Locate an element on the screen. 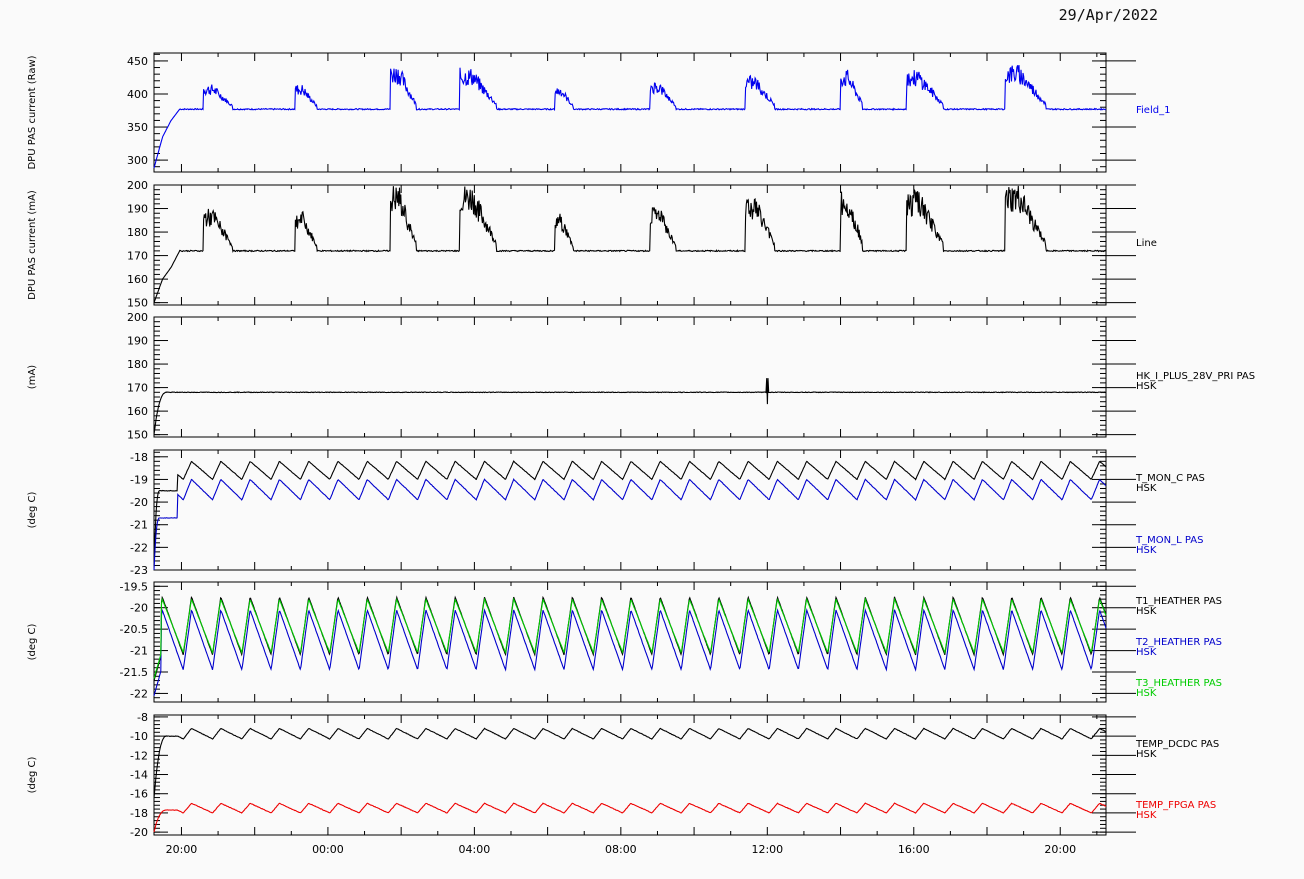 The height and width of the screenshot is (879, 1304). y-tick-label: -10 is located at coordinates (139, 736).